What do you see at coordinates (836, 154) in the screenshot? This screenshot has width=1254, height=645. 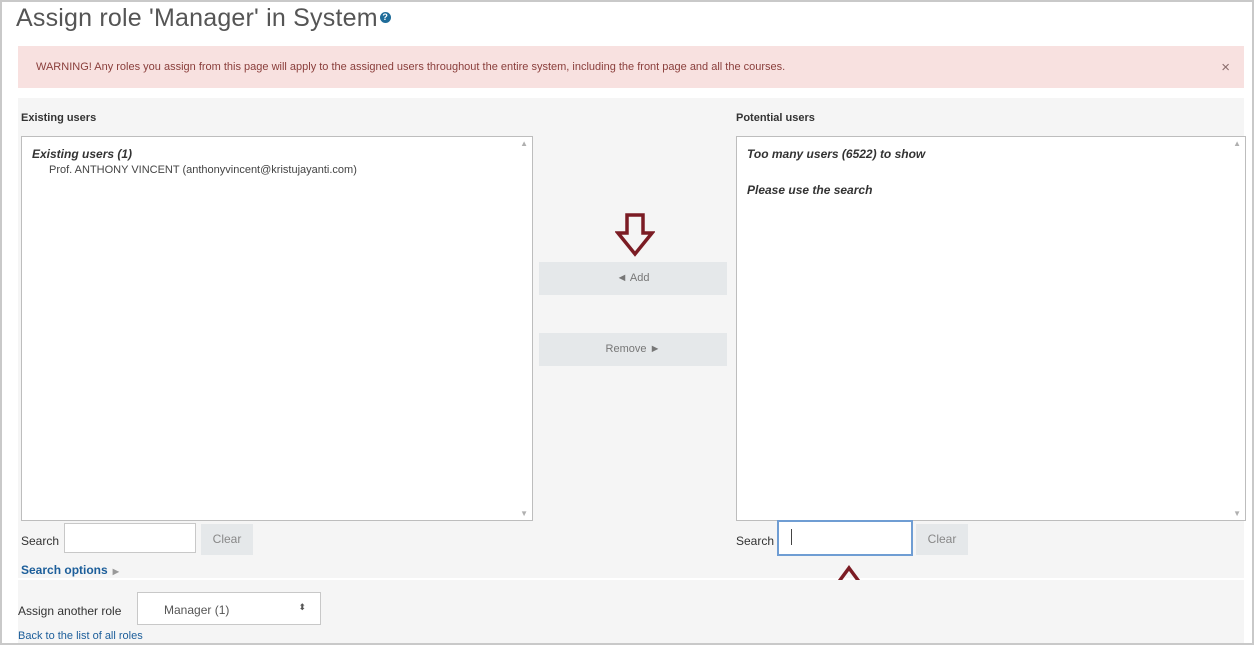 I see `potential-users-message: Too many users (6522) to show` at bounding box center [836, 154].